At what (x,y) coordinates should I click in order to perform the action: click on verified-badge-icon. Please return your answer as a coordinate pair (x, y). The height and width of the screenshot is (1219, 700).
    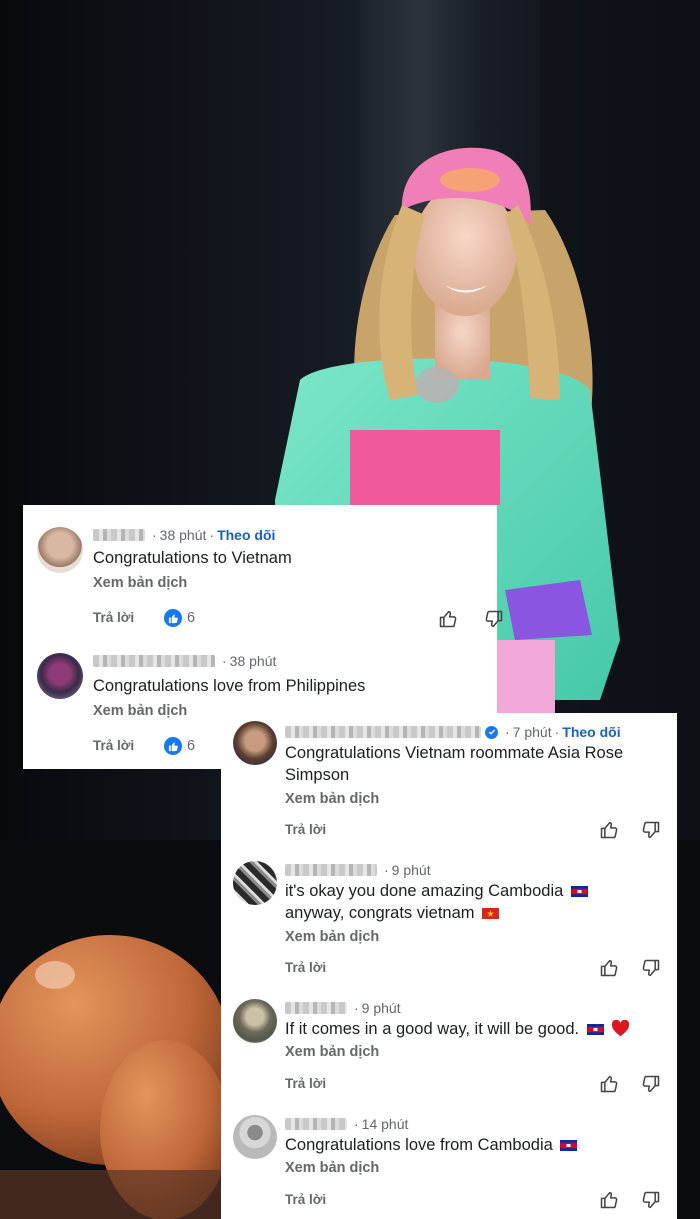
    Looking at the image, I should click on (491, 732).